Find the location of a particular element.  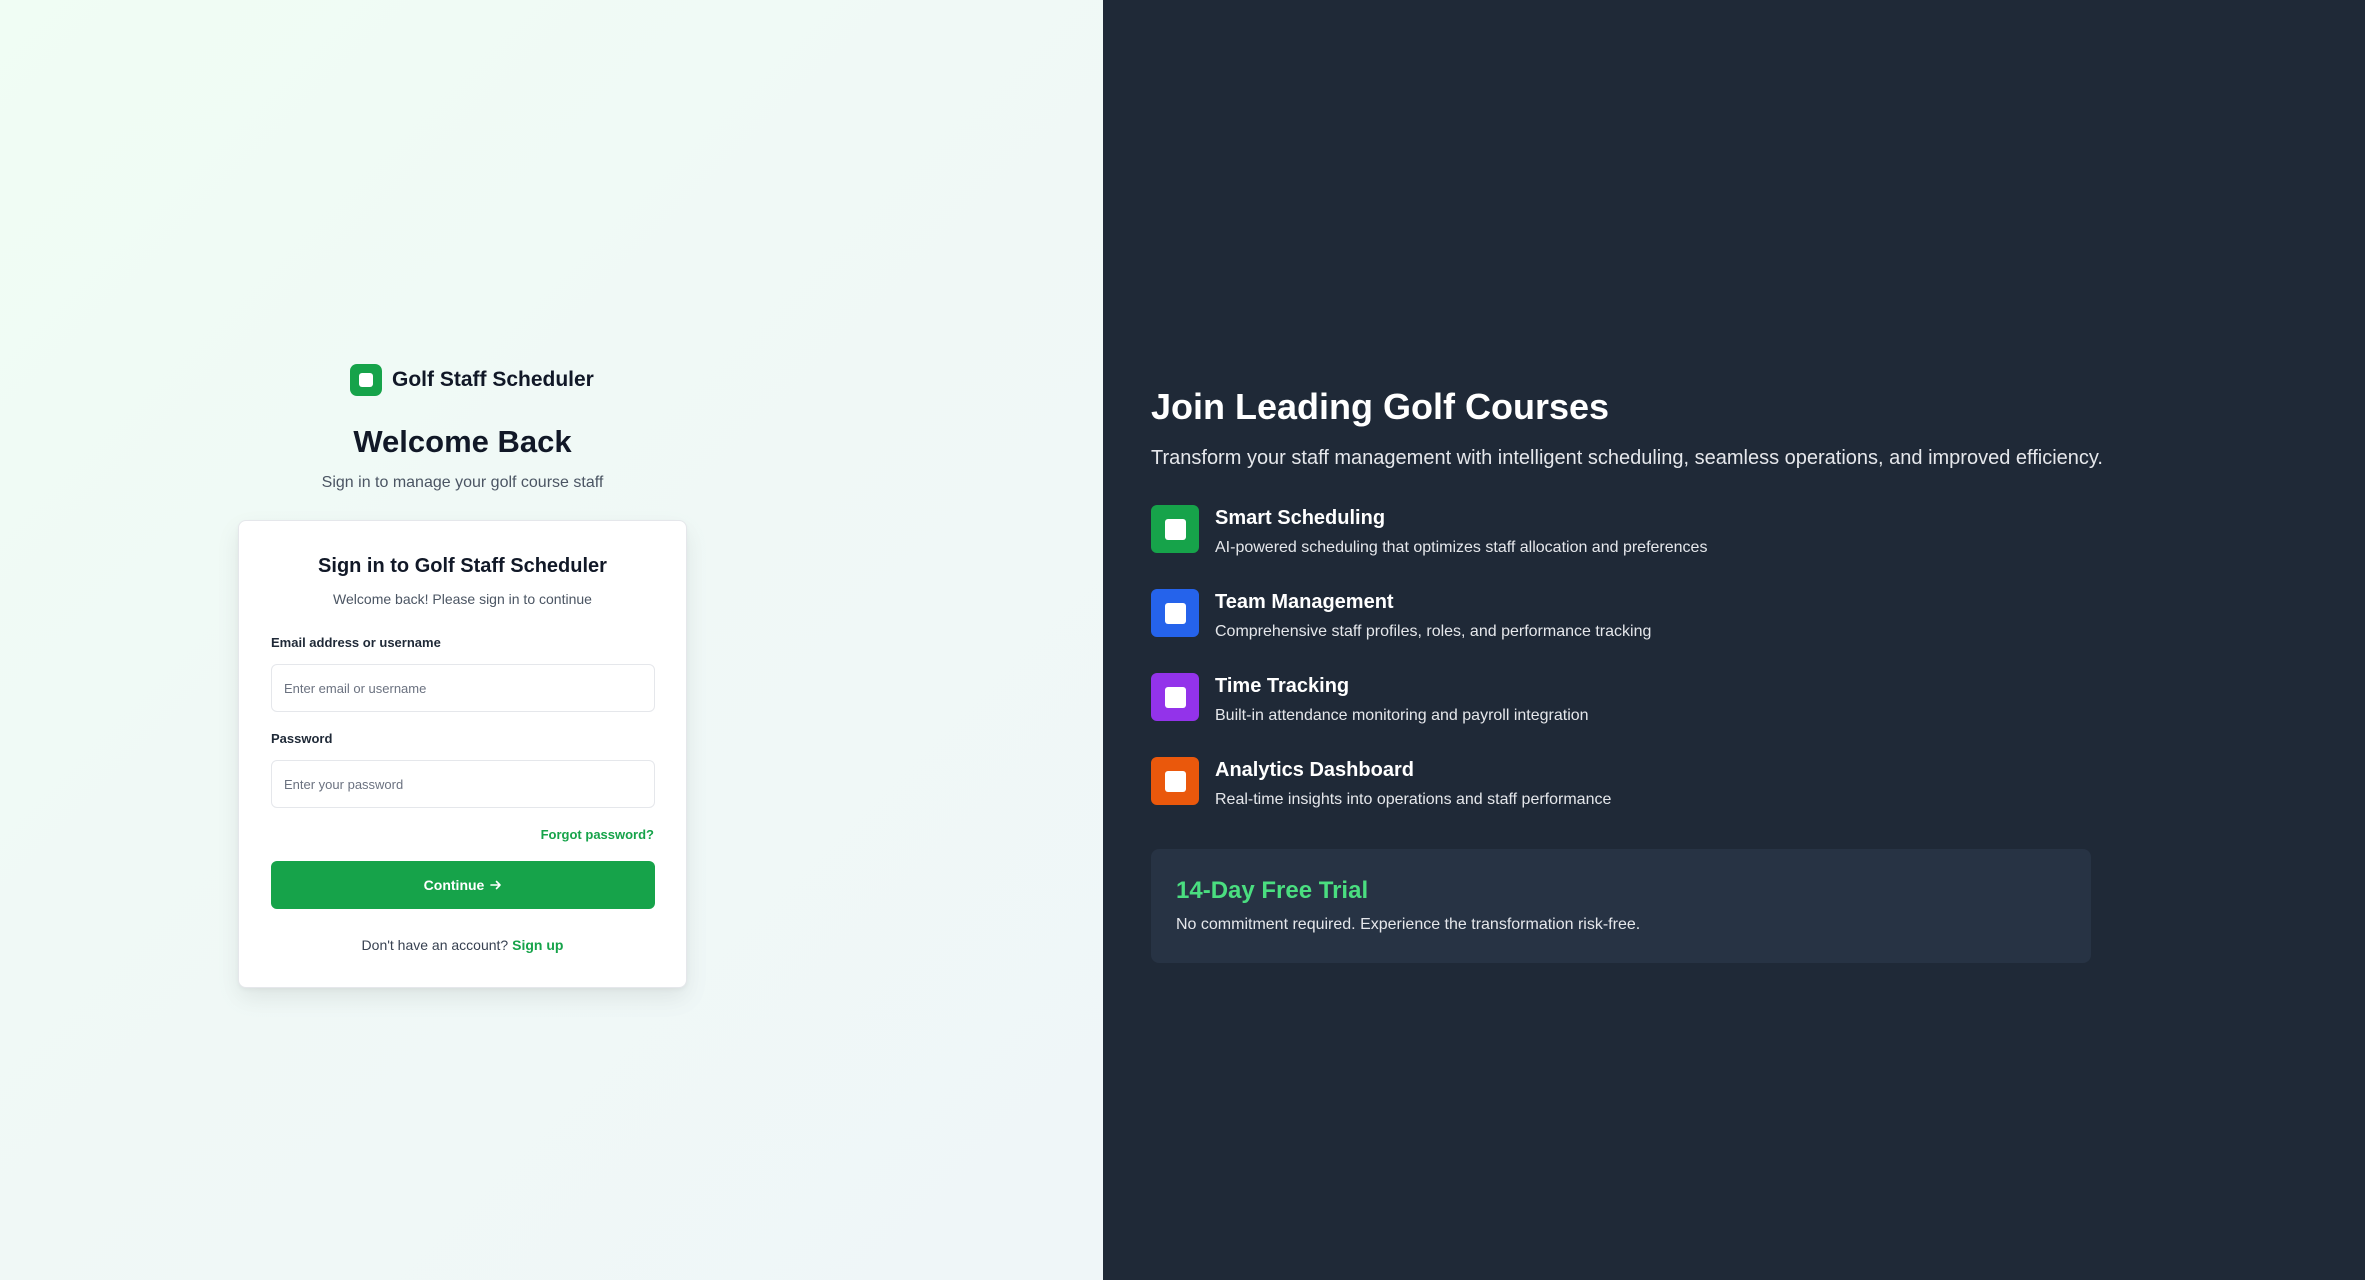

hero-title: Join Leading Golf Courses is located at coordinates (1380, 406).